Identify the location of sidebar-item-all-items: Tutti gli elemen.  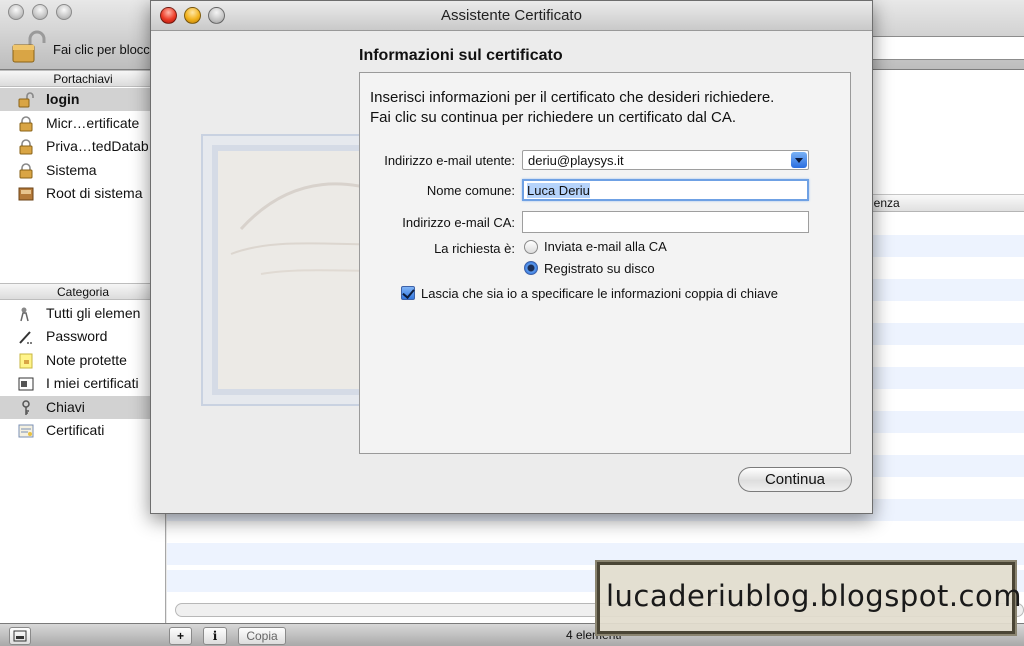
(83, 313).